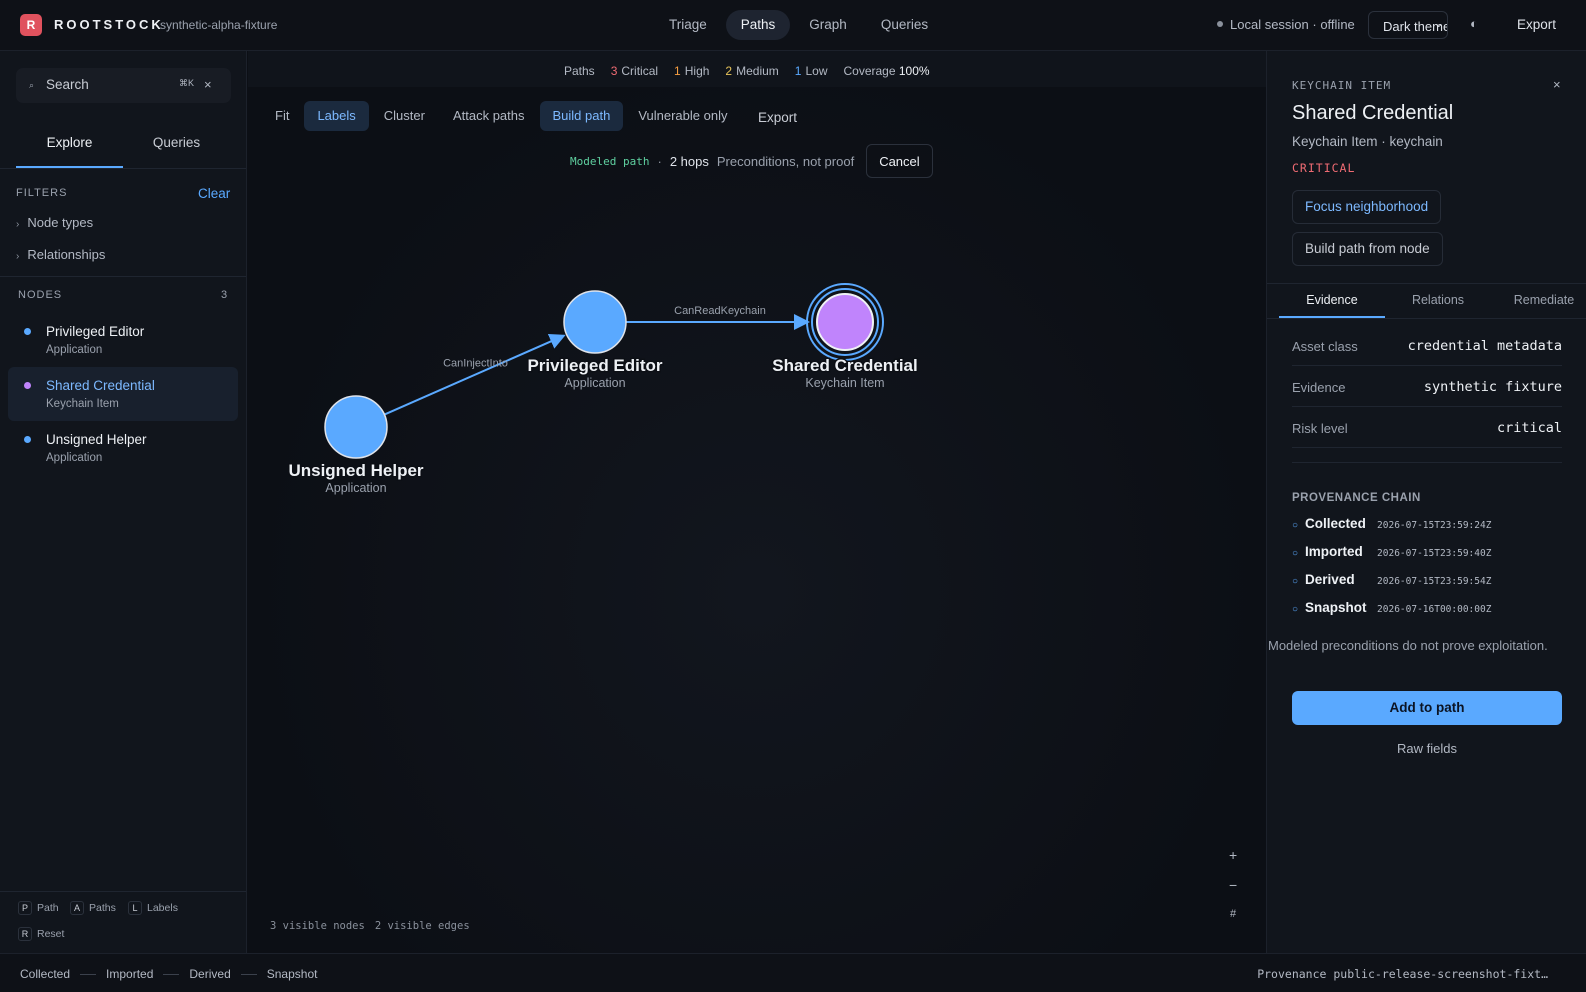 Image resolution: width=1586 pixels, height=992 pixels. Describe the element at coordinates (1408, 25) in the screenshot. I see `theme-select: Dark theme ⌄` at that location.